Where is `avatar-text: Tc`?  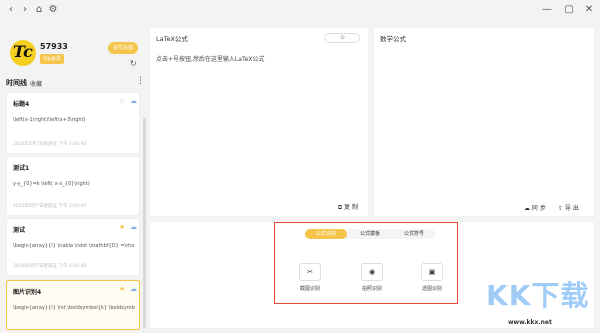
avatar-text: Tc is located at coordinates (23, 51).